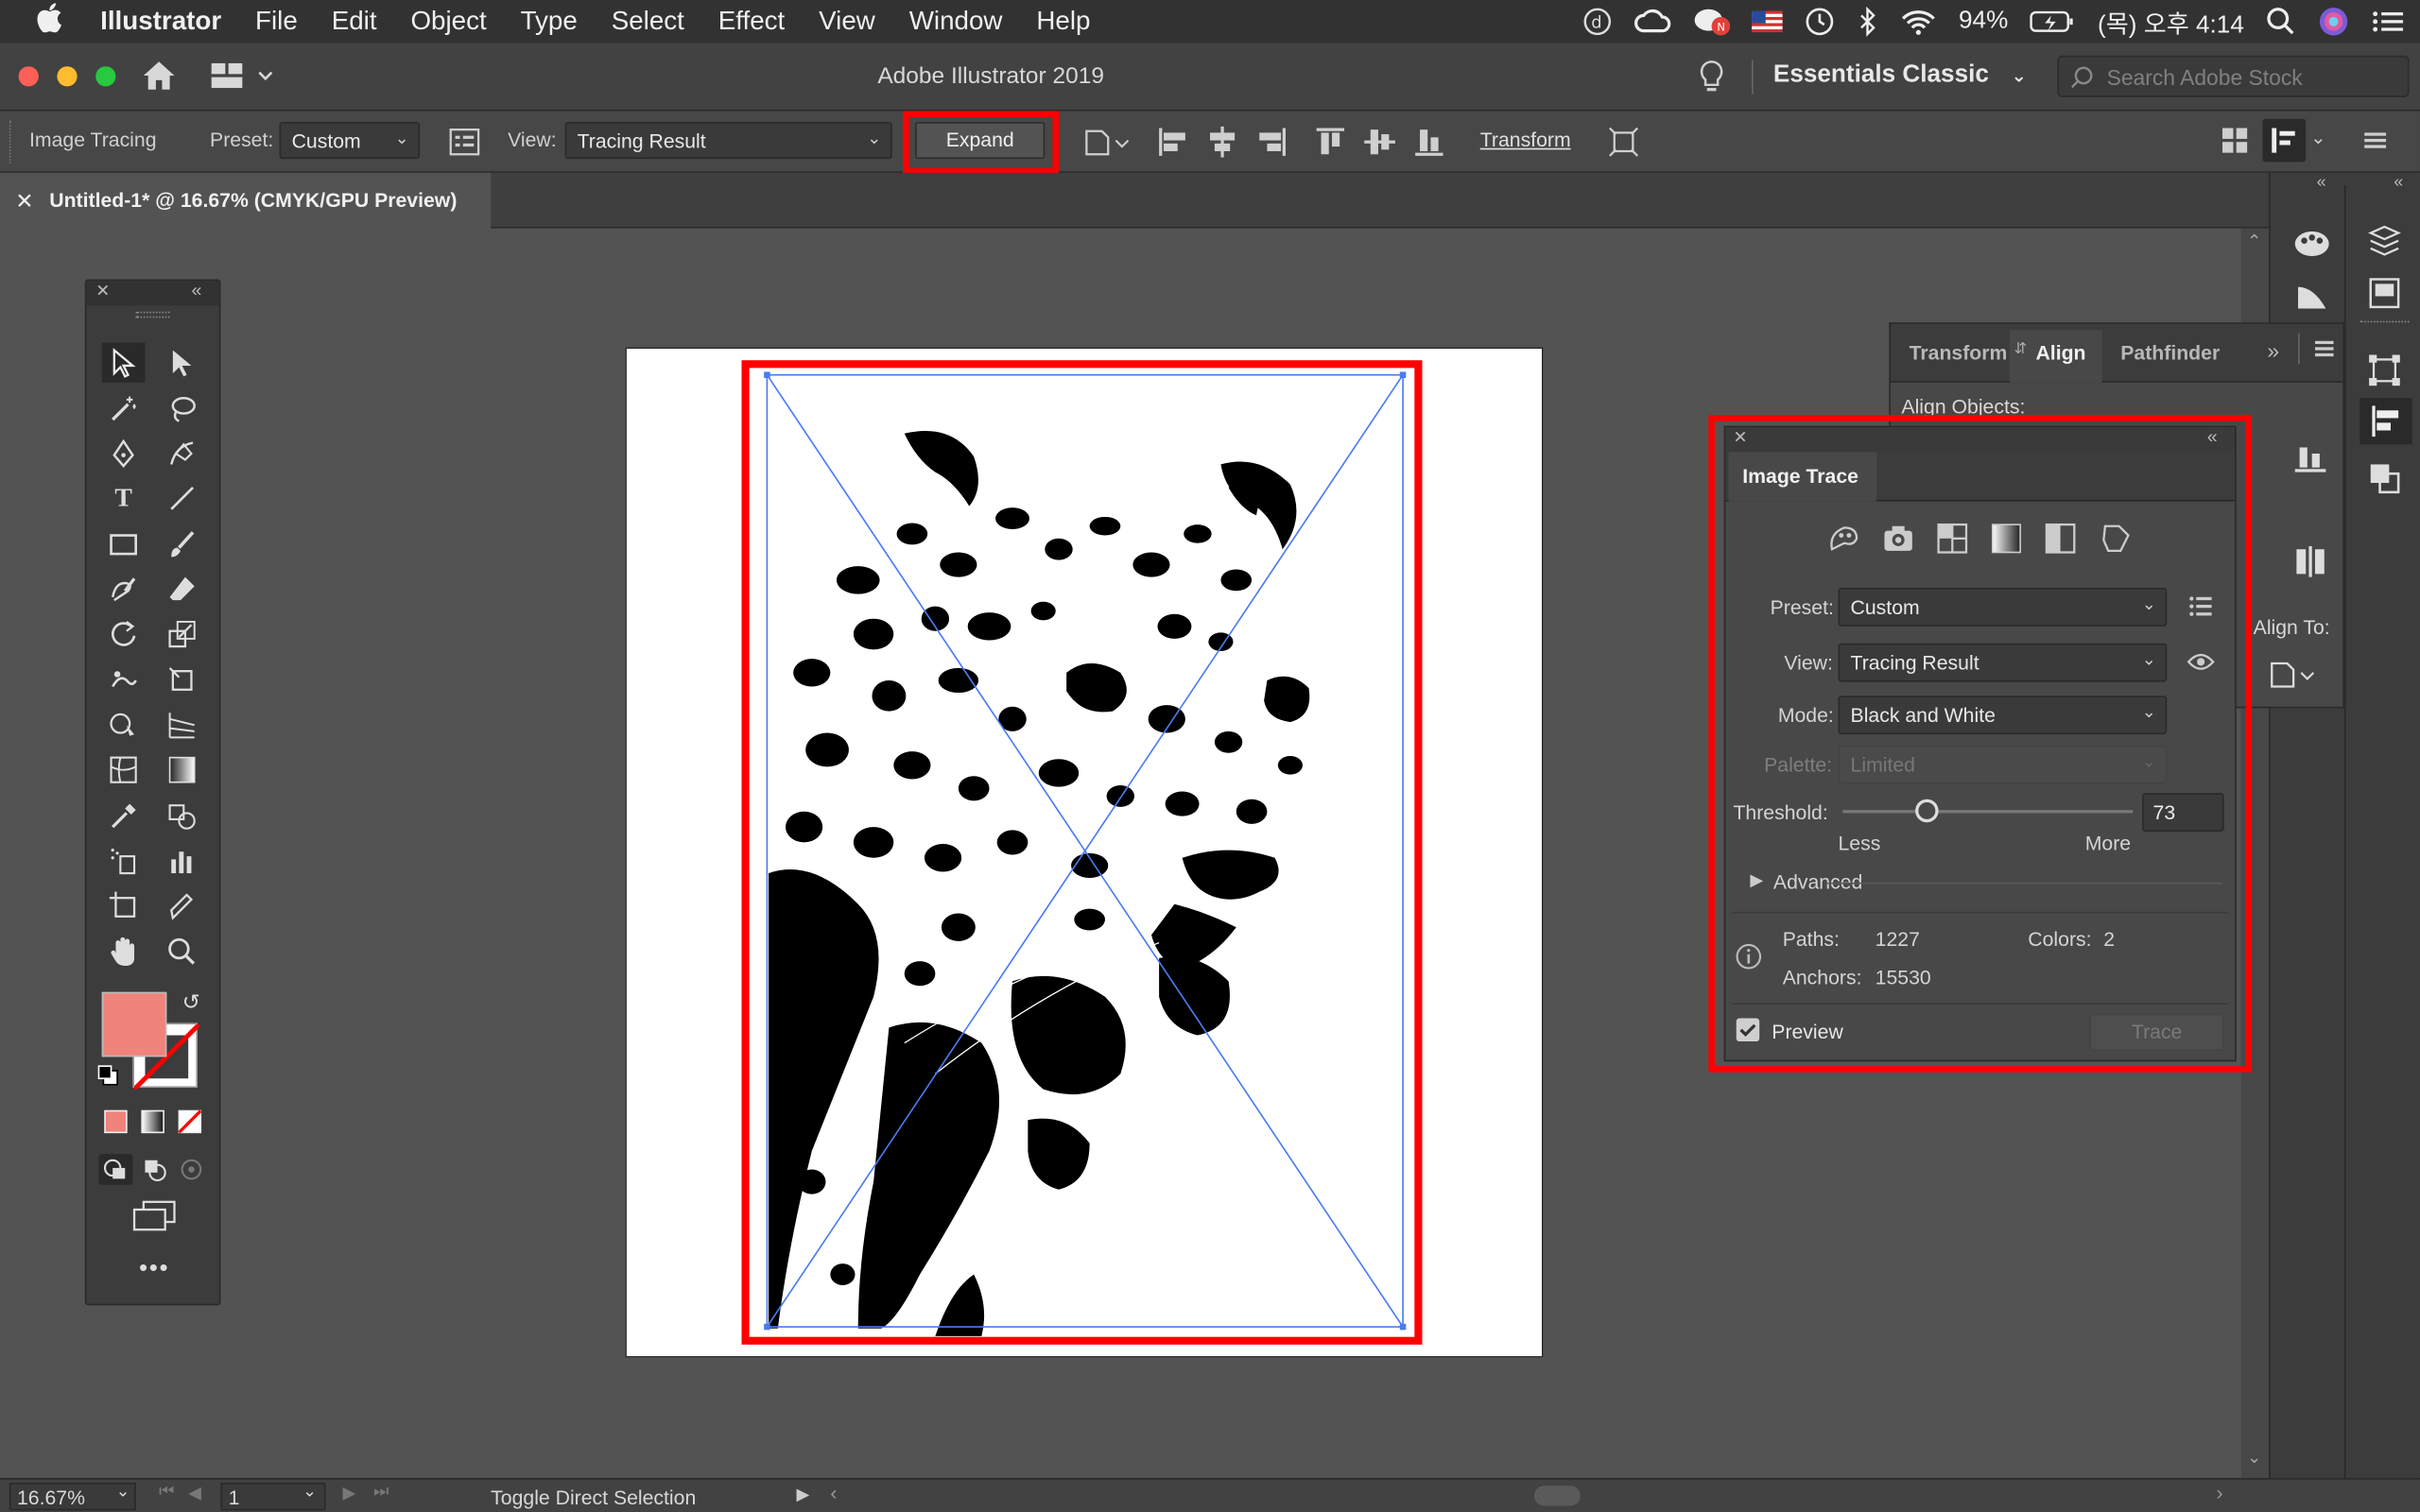  Describe the element at coordinates (182, 725) in the screenshot. I see `perspective-grid-tool-icon` at that location.